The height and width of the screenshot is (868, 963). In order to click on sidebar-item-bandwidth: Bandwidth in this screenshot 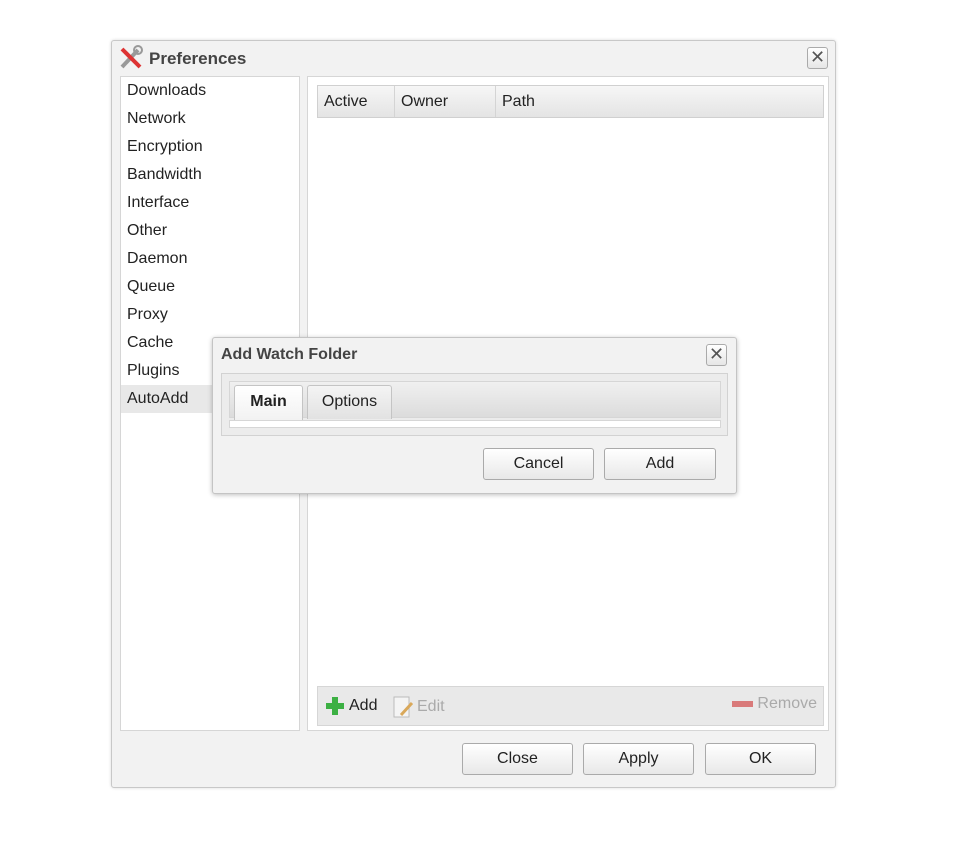, I will do `click(210, 175)`.